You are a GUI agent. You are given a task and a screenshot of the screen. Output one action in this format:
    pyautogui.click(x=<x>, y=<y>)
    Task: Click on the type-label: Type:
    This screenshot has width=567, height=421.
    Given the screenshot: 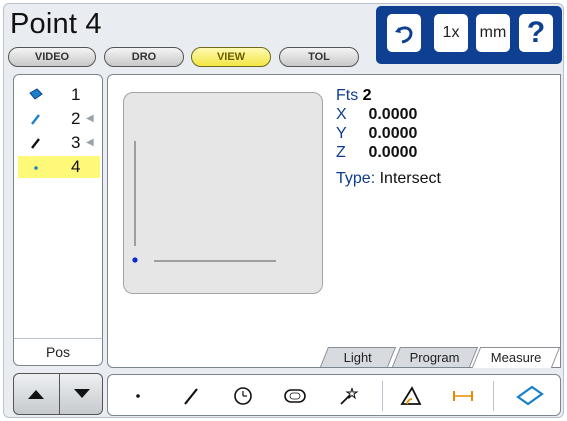 What is the action you would take?
    pyautogui.click(x=356, y=178)
    